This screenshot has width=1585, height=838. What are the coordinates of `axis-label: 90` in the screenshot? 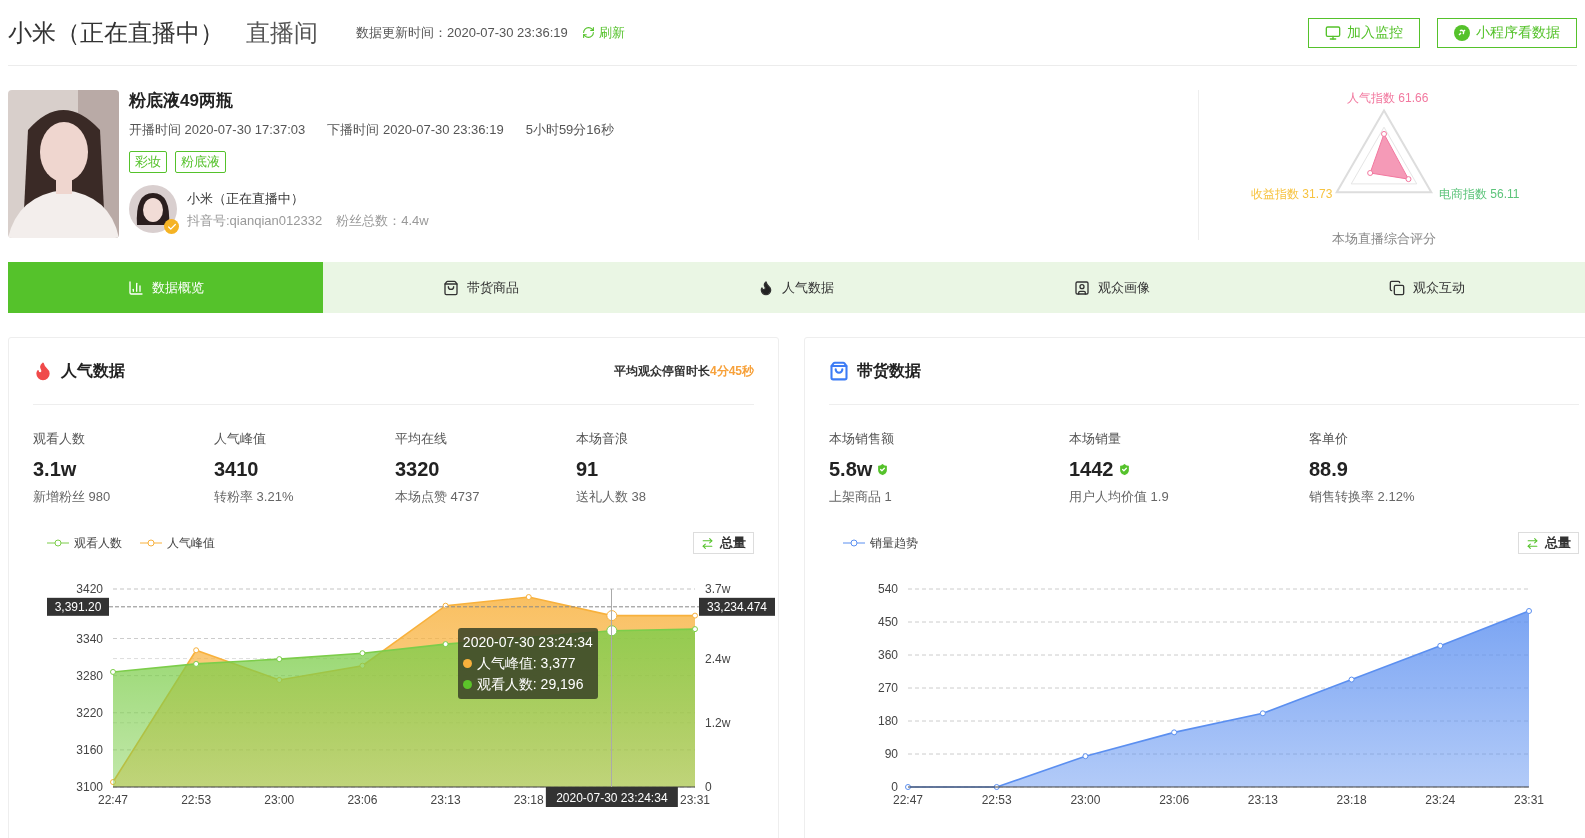 It's located at (891, 754).